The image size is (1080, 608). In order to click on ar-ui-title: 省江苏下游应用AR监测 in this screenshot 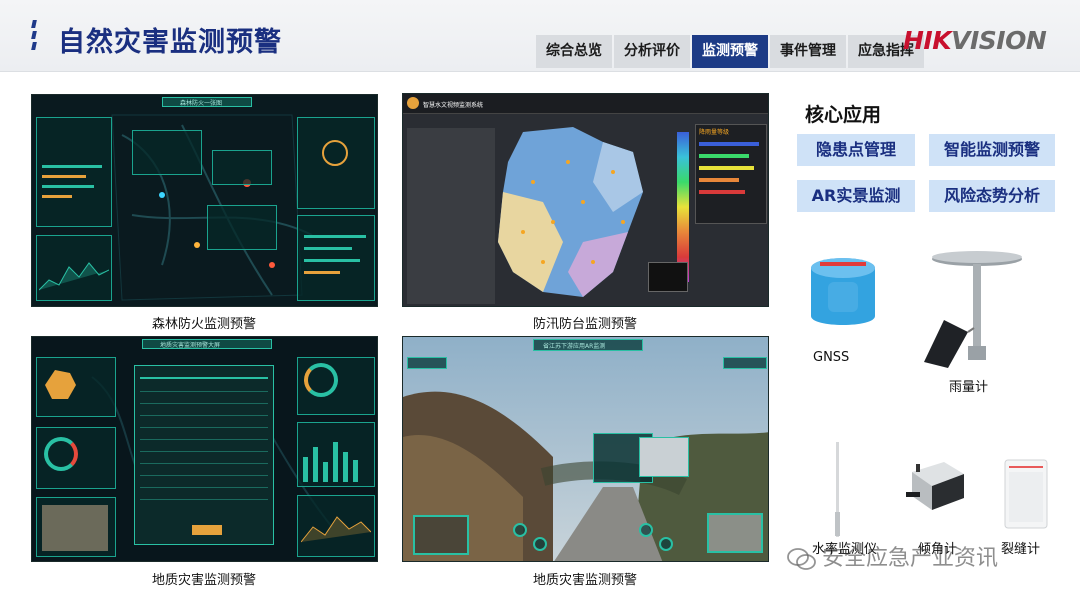, I will do `click(574, 346)`.